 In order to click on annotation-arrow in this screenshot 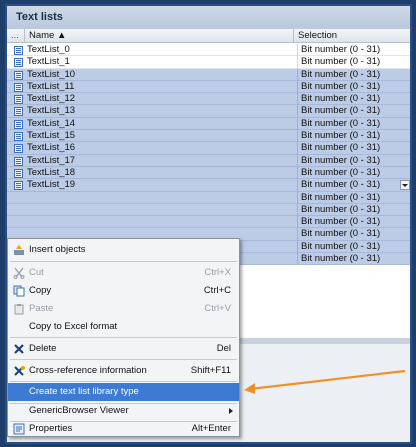, I will do `click(325, 381)`.